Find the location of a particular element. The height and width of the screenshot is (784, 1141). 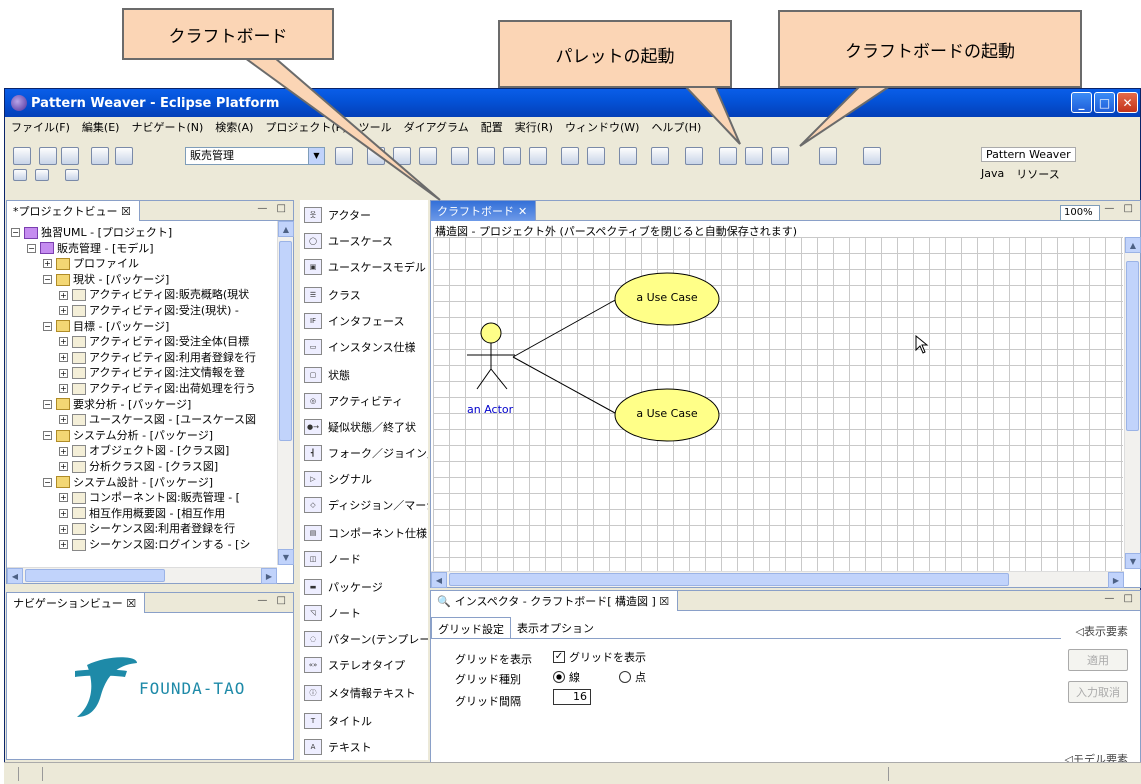

callout-craftboard-launch: クラフトボードの起動 is located at coordinates (930, 49).